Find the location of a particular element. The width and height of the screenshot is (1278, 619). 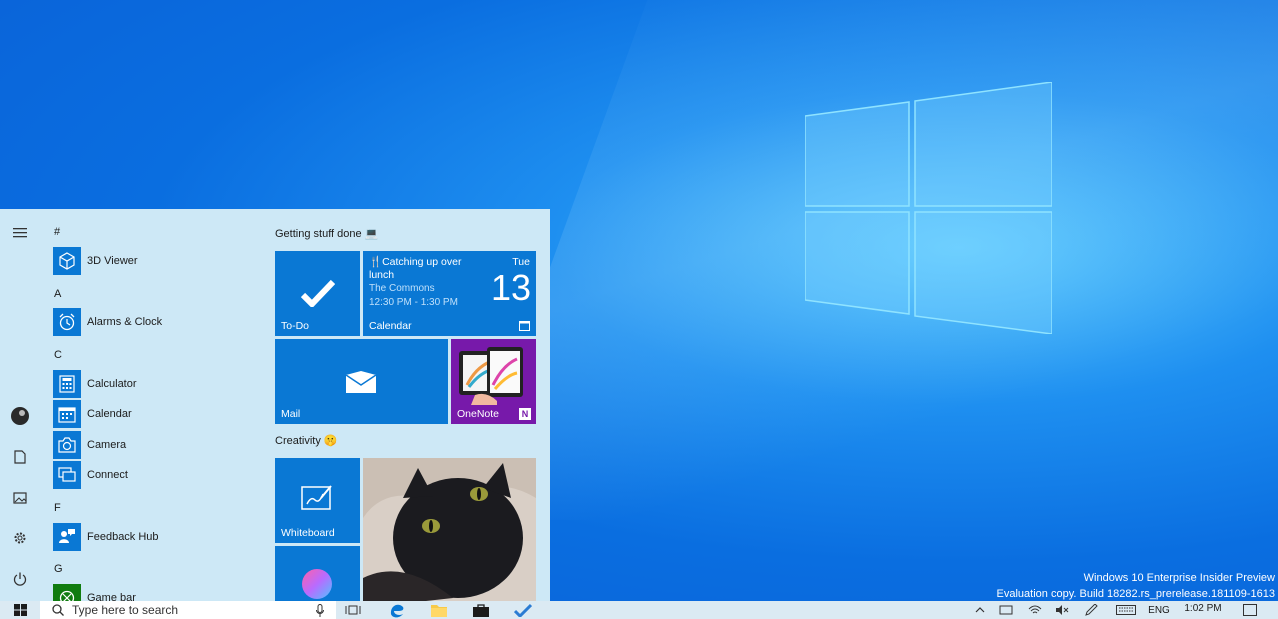

pen-workspace-icon is located at coordinates (1091, 610).